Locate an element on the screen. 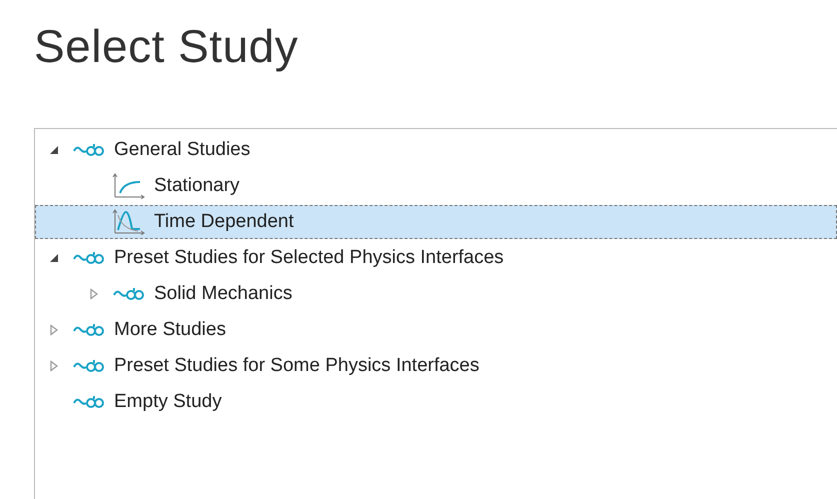 Image resolution: width=837 pixels, height=499 pixels. tree-item-label: Solid Mechanics is located at coordinates (223, 294).